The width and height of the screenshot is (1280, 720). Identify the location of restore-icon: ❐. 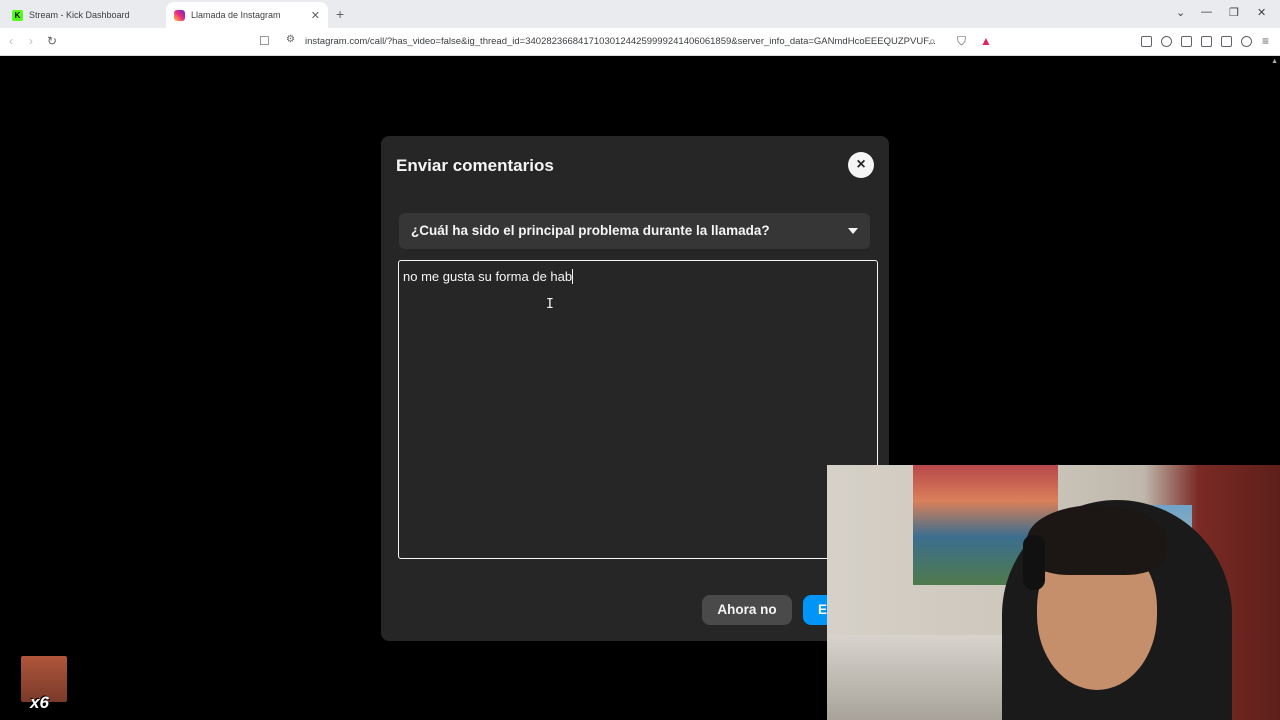
(1234, 12).